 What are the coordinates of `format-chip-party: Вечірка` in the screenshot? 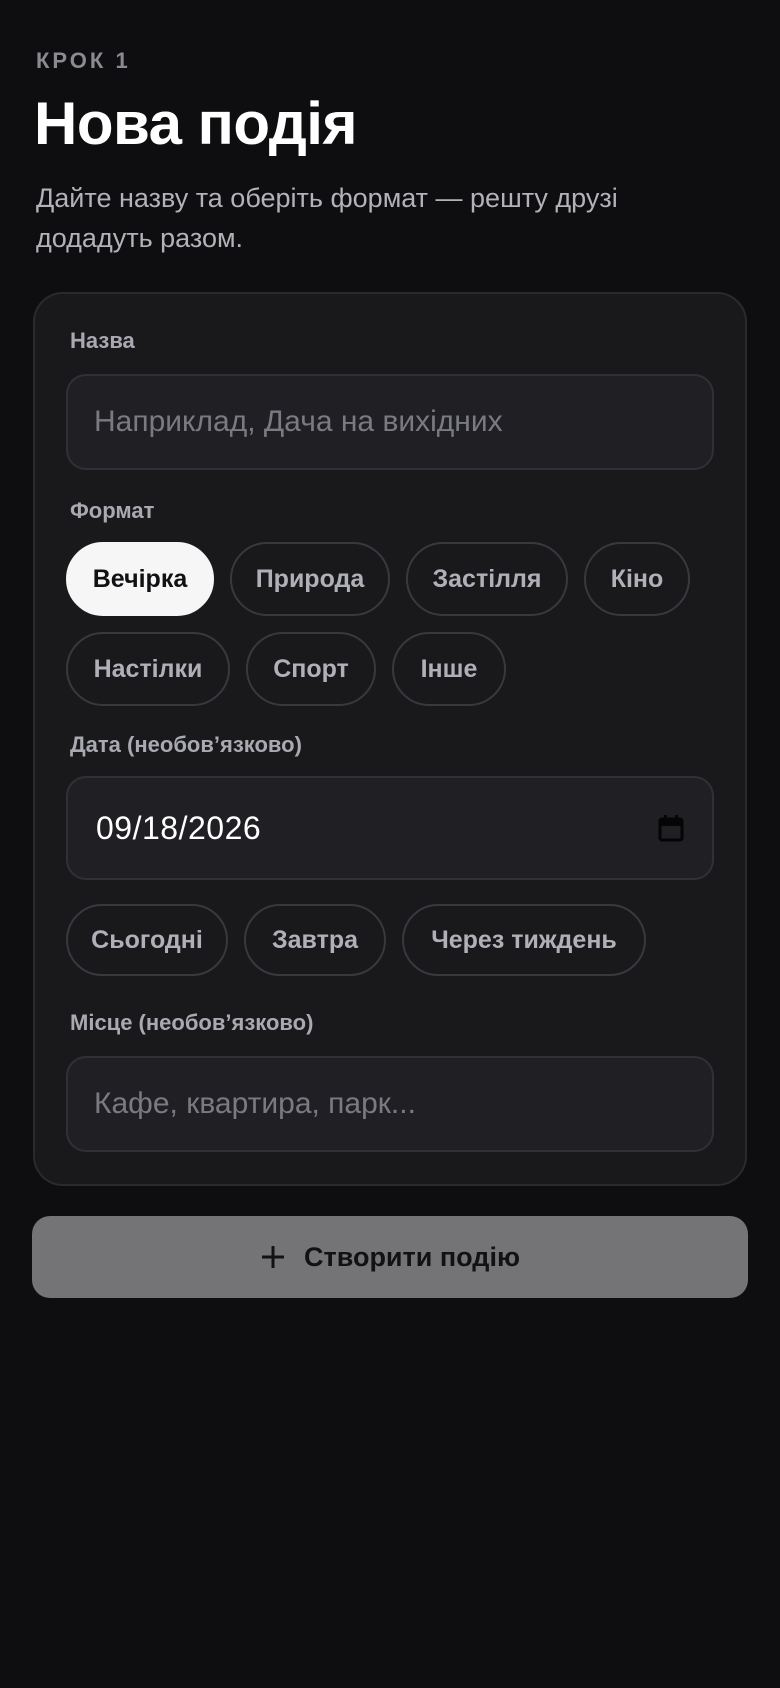 It's located at (140, 579).